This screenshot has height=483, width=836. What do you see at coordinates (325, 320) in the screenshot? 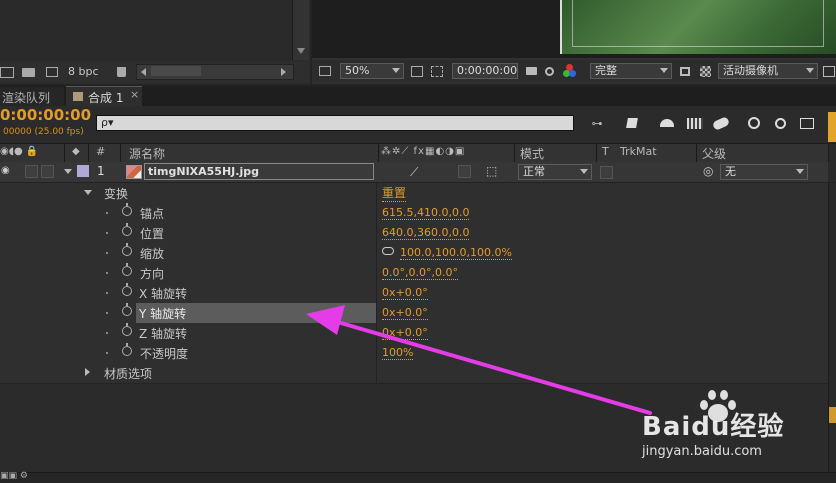
I see `annotation-arrow-head` at bounding box center [325, 320].